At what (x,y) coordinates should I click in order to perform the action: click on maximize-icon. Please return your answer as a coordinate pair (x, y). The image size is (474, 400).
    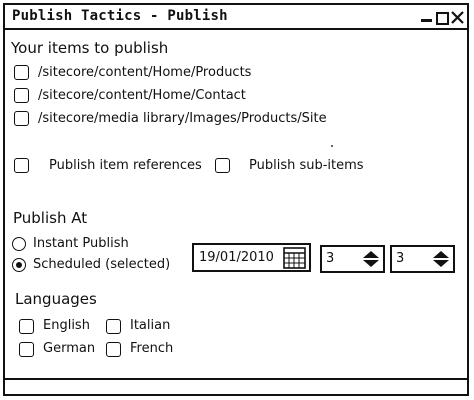
    Looking at the image, I should click on (442, 18).